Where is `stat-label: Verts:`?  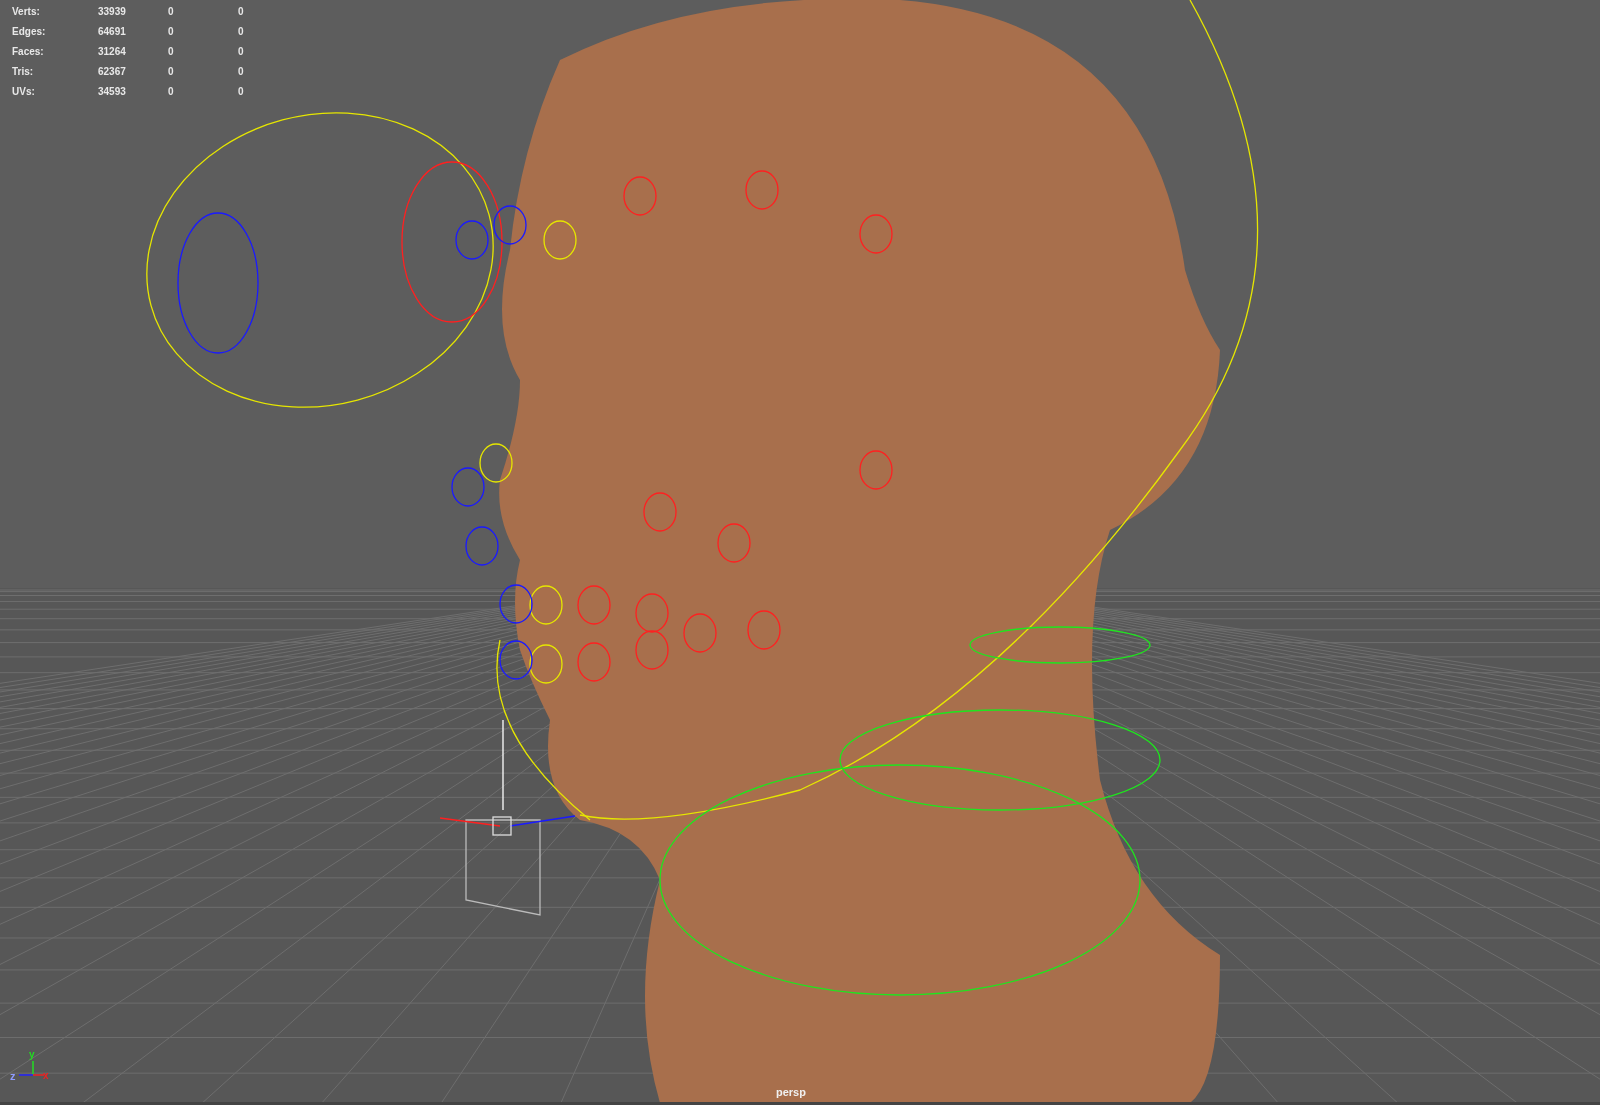 stat-label: Verts: is located at coordinates (26, 12).